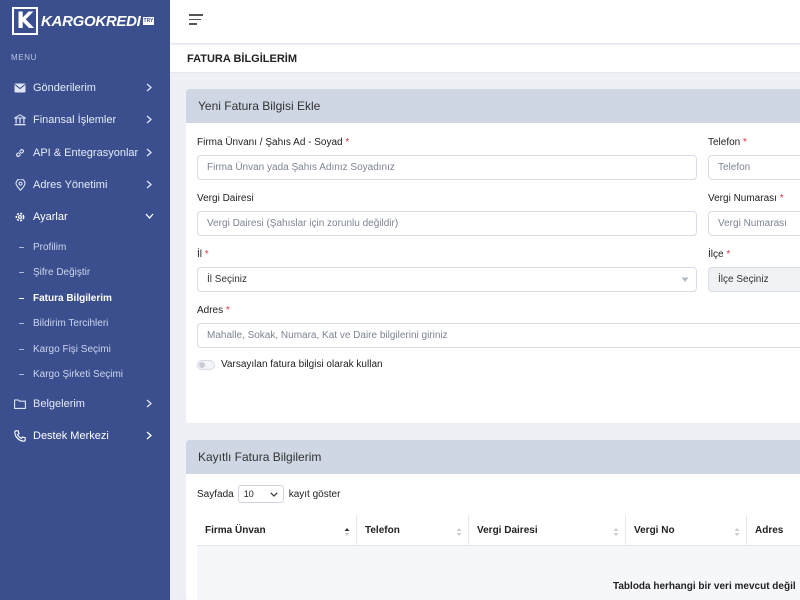  What do you see at coordinates (685, 530) in the screenshot?
I see `column-header-vergi-no: Vergi No` at bounding box center [685, 530].